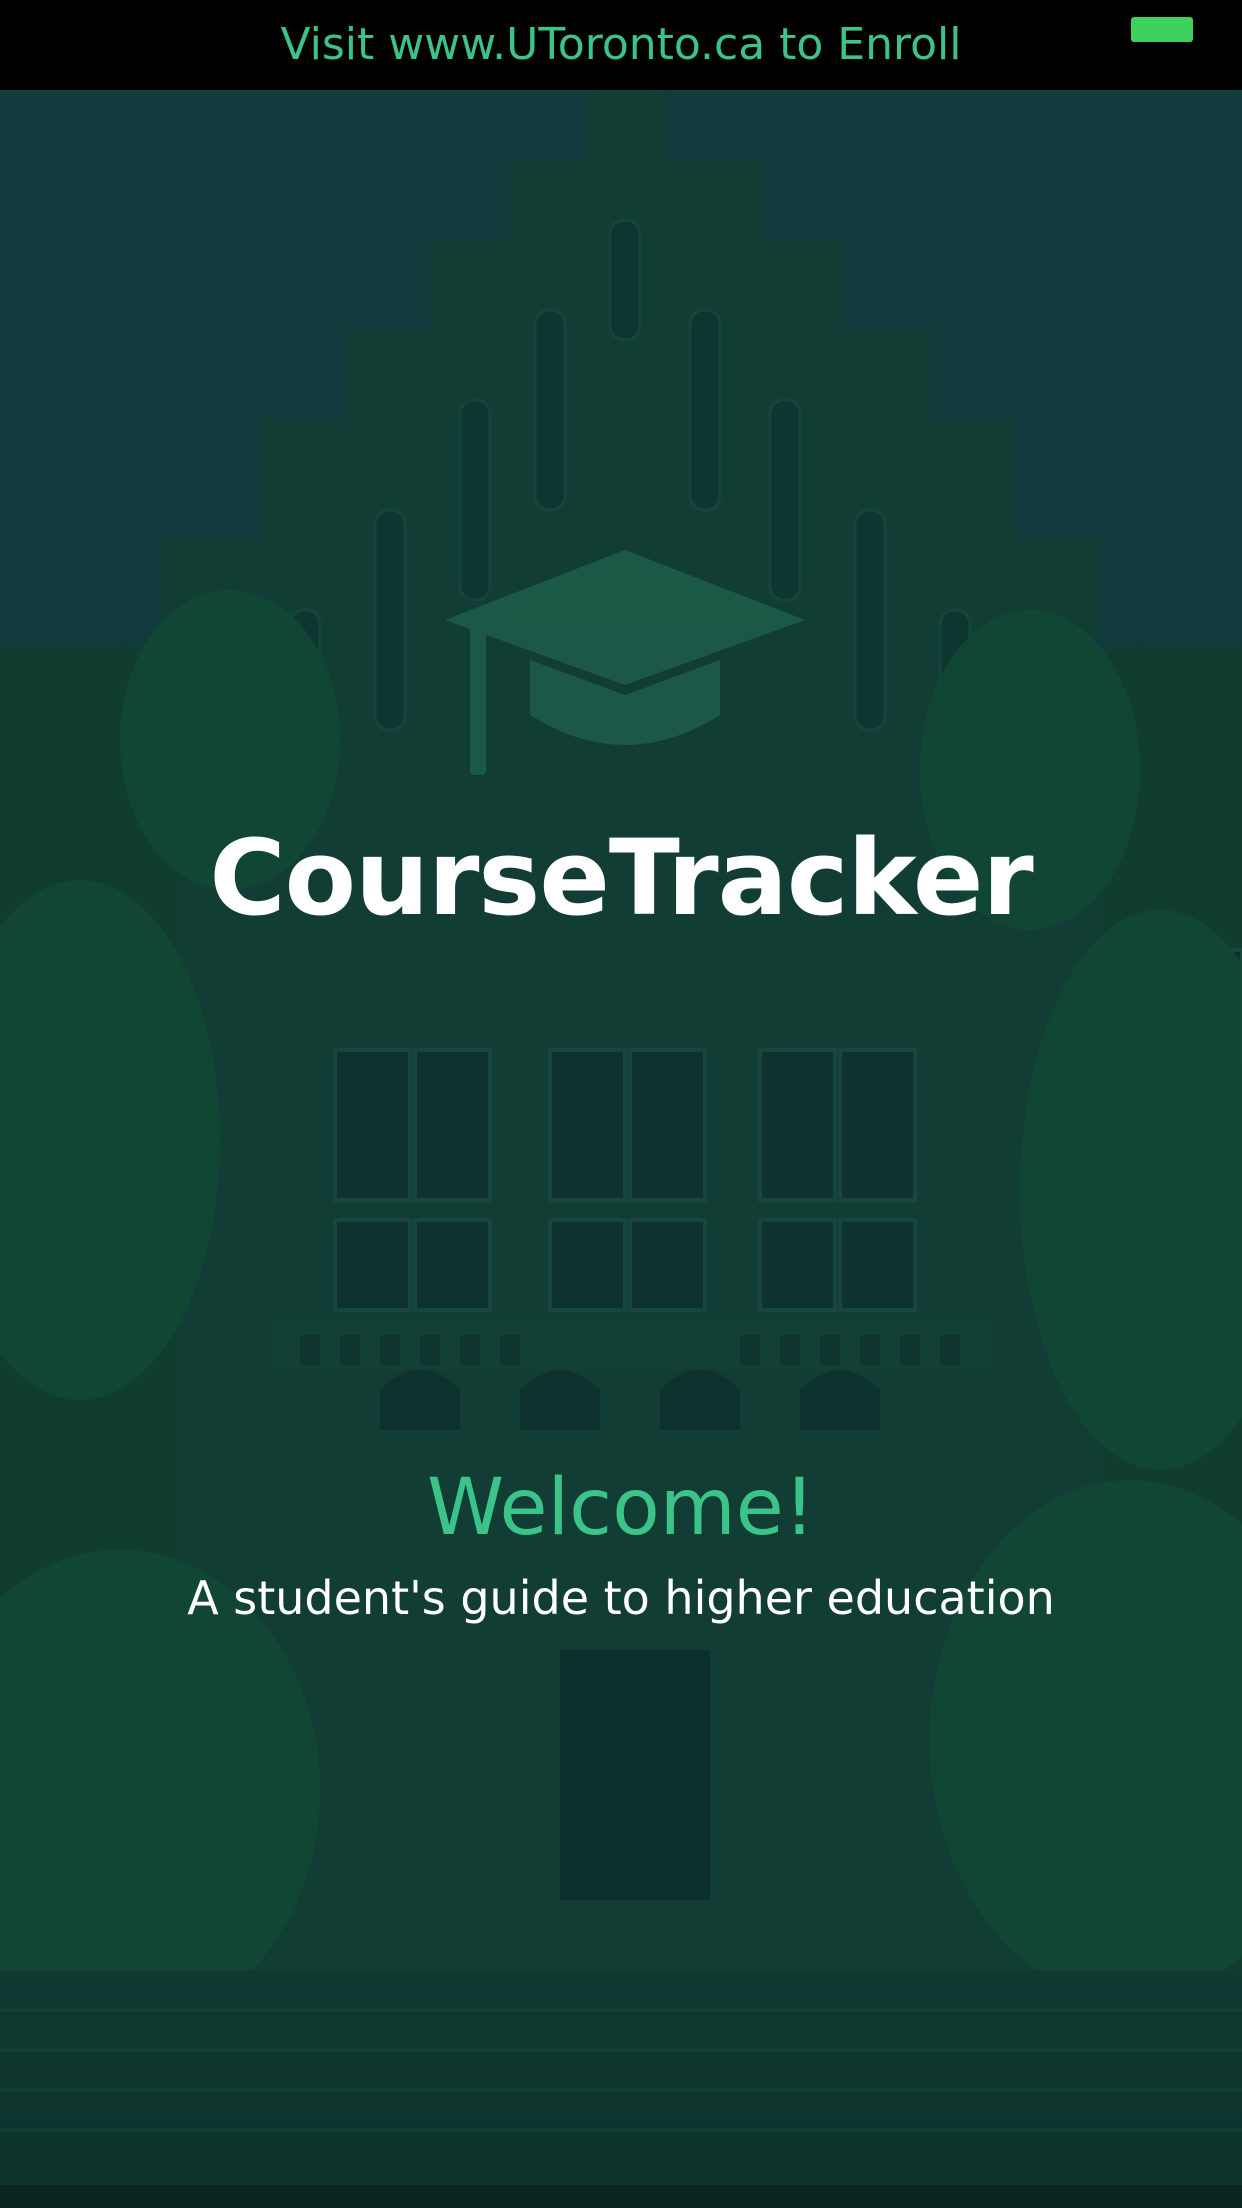 This screenshot has width=1242, height=2208. I want to click on top-banner: Visit www.UToronto.ca to Enroll, so click(621, 45).